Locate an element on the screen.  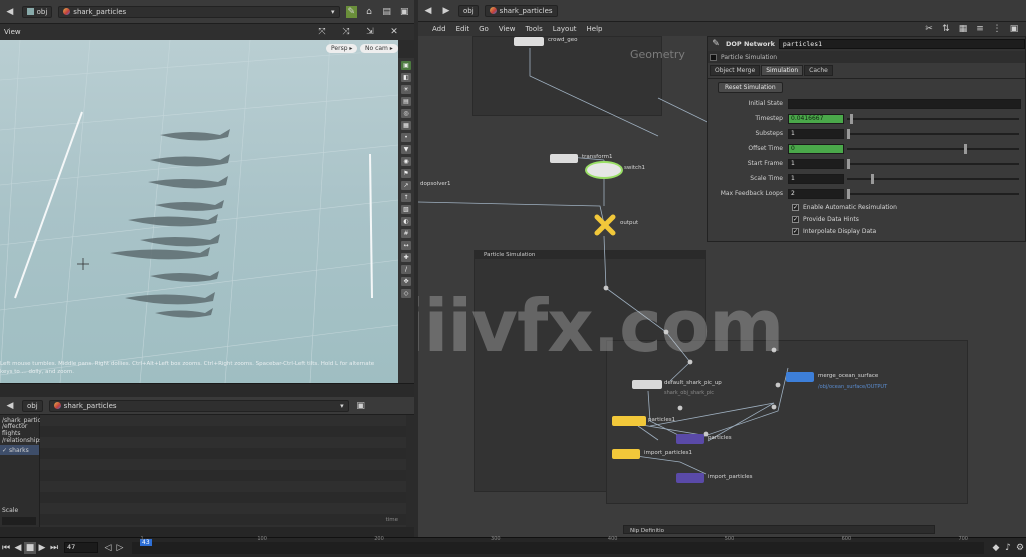
handle-icon: ⤨ is located at coordinates (346, 32).